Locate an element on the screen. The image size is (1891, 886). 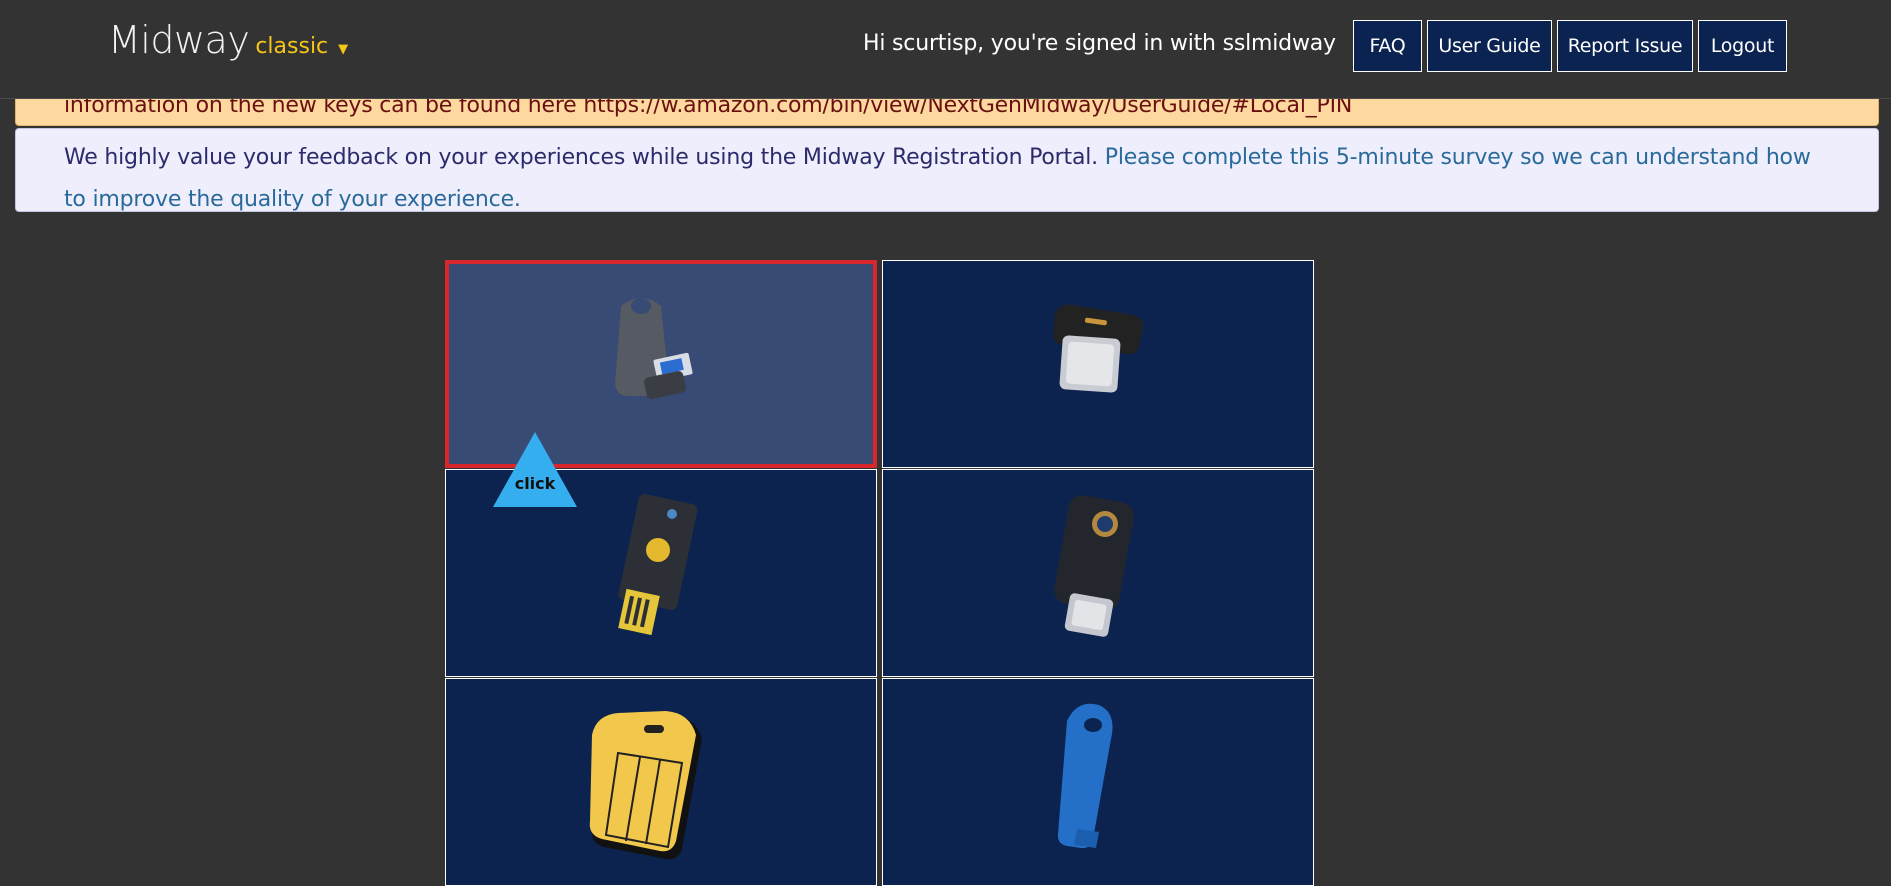
click-marker: click is located at coordinates (535, 469).